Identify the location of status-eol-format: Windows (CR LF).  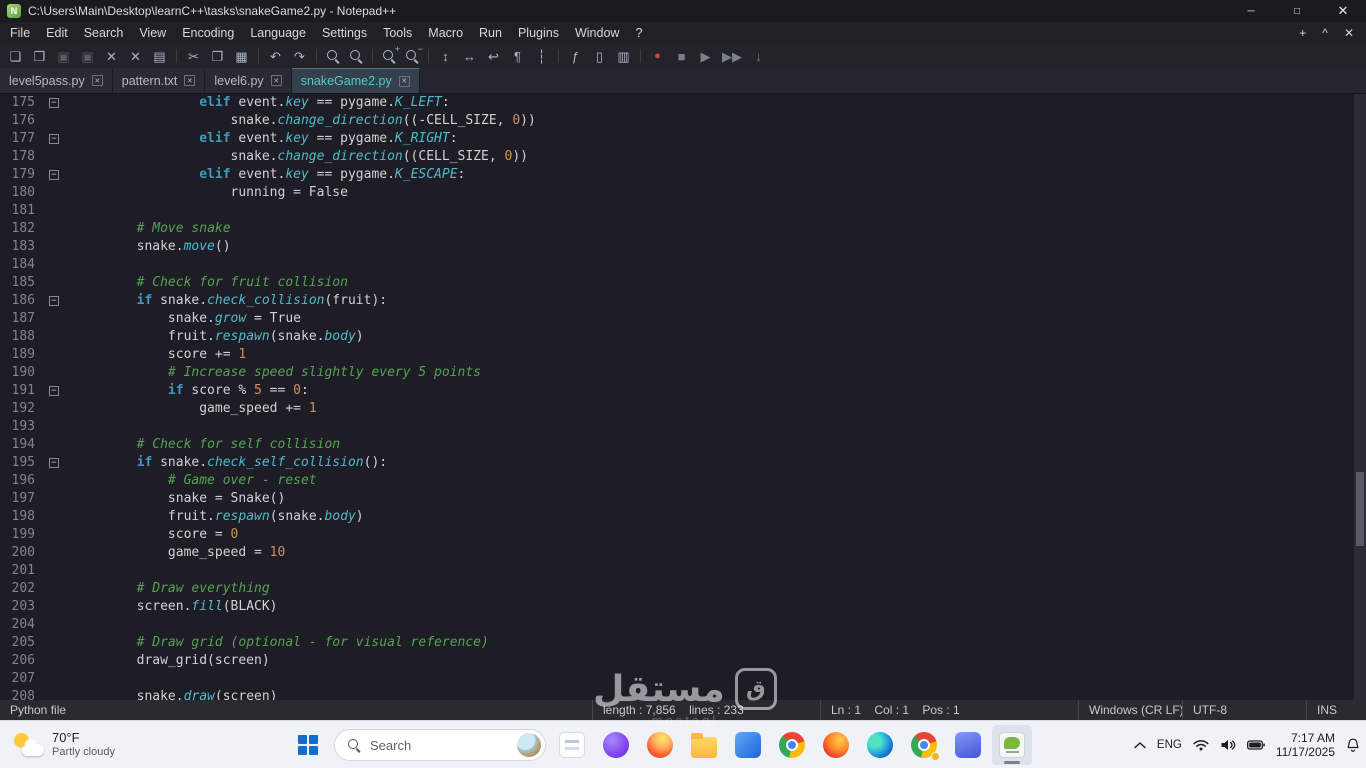
(1130, 710).